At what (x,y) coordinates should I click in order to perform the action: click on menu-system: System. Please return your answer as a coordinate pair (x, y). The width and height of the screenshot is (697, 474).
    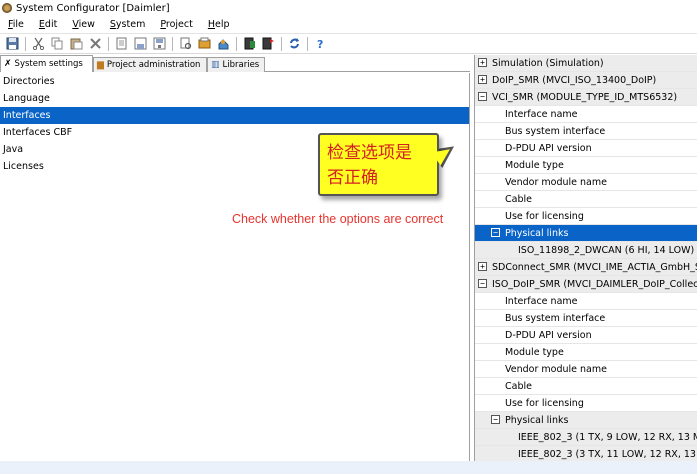
    Looking at the image, I should click on (127, 24).